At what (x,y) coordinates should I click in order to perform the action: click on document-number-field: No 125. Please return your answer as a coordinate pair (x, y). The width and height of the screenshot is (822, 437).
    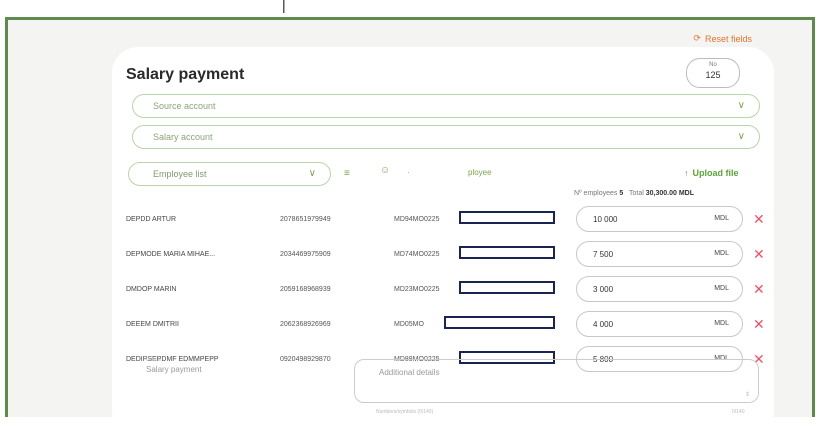
    Looking at the image, I should click on (713, 73).